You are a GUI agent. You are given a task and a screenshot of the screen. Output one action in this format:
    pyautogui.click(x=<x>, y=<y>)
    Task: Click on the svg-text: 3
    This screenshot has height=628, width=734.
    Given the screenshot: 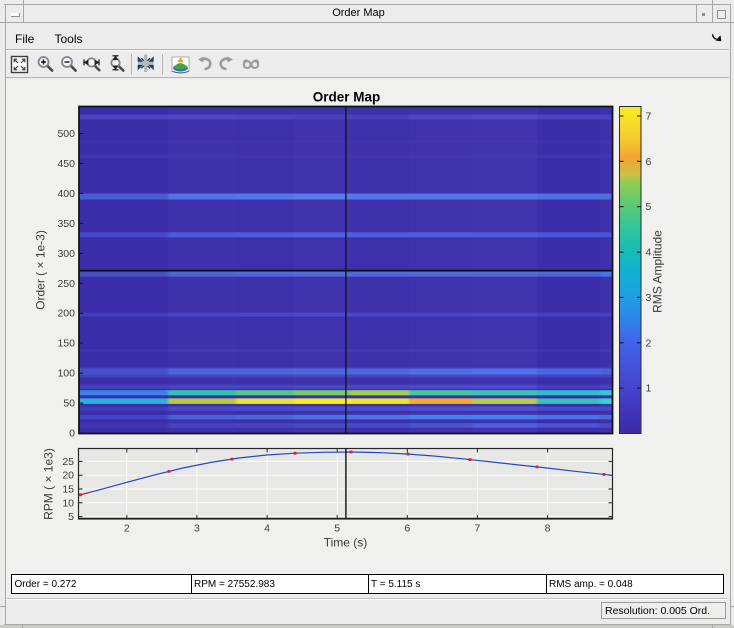 What is the action you would take?
    pyautogui.click(x=197, y=529)
    